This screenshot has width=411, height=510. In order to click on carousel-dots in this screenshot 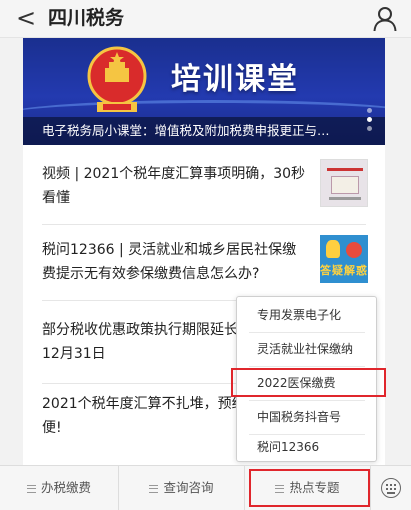, I will do `click(370, 125)`.